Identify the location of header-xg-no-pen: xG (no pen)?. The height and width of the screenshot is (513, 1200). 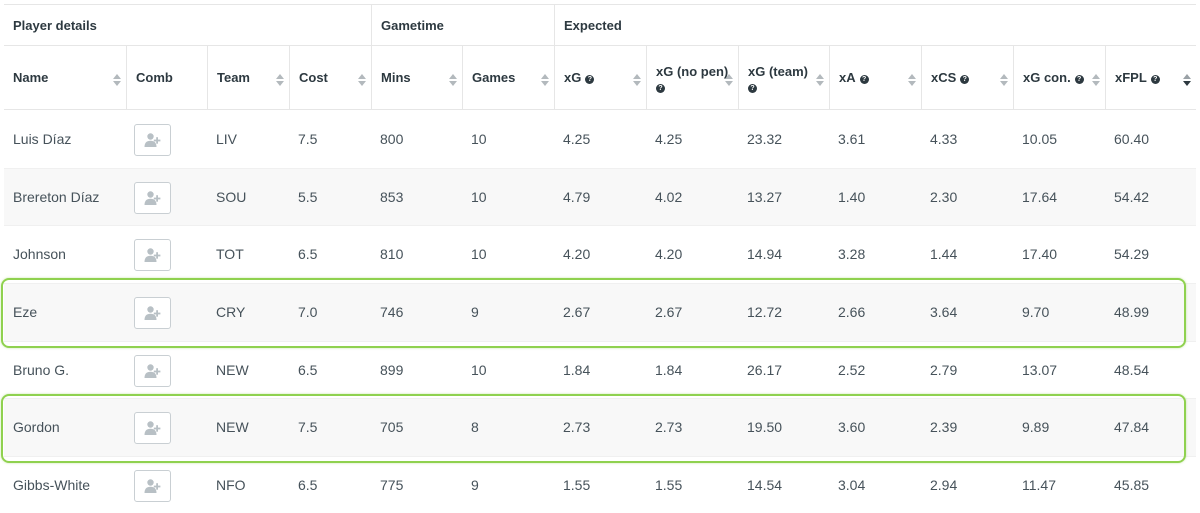
(692, 78).